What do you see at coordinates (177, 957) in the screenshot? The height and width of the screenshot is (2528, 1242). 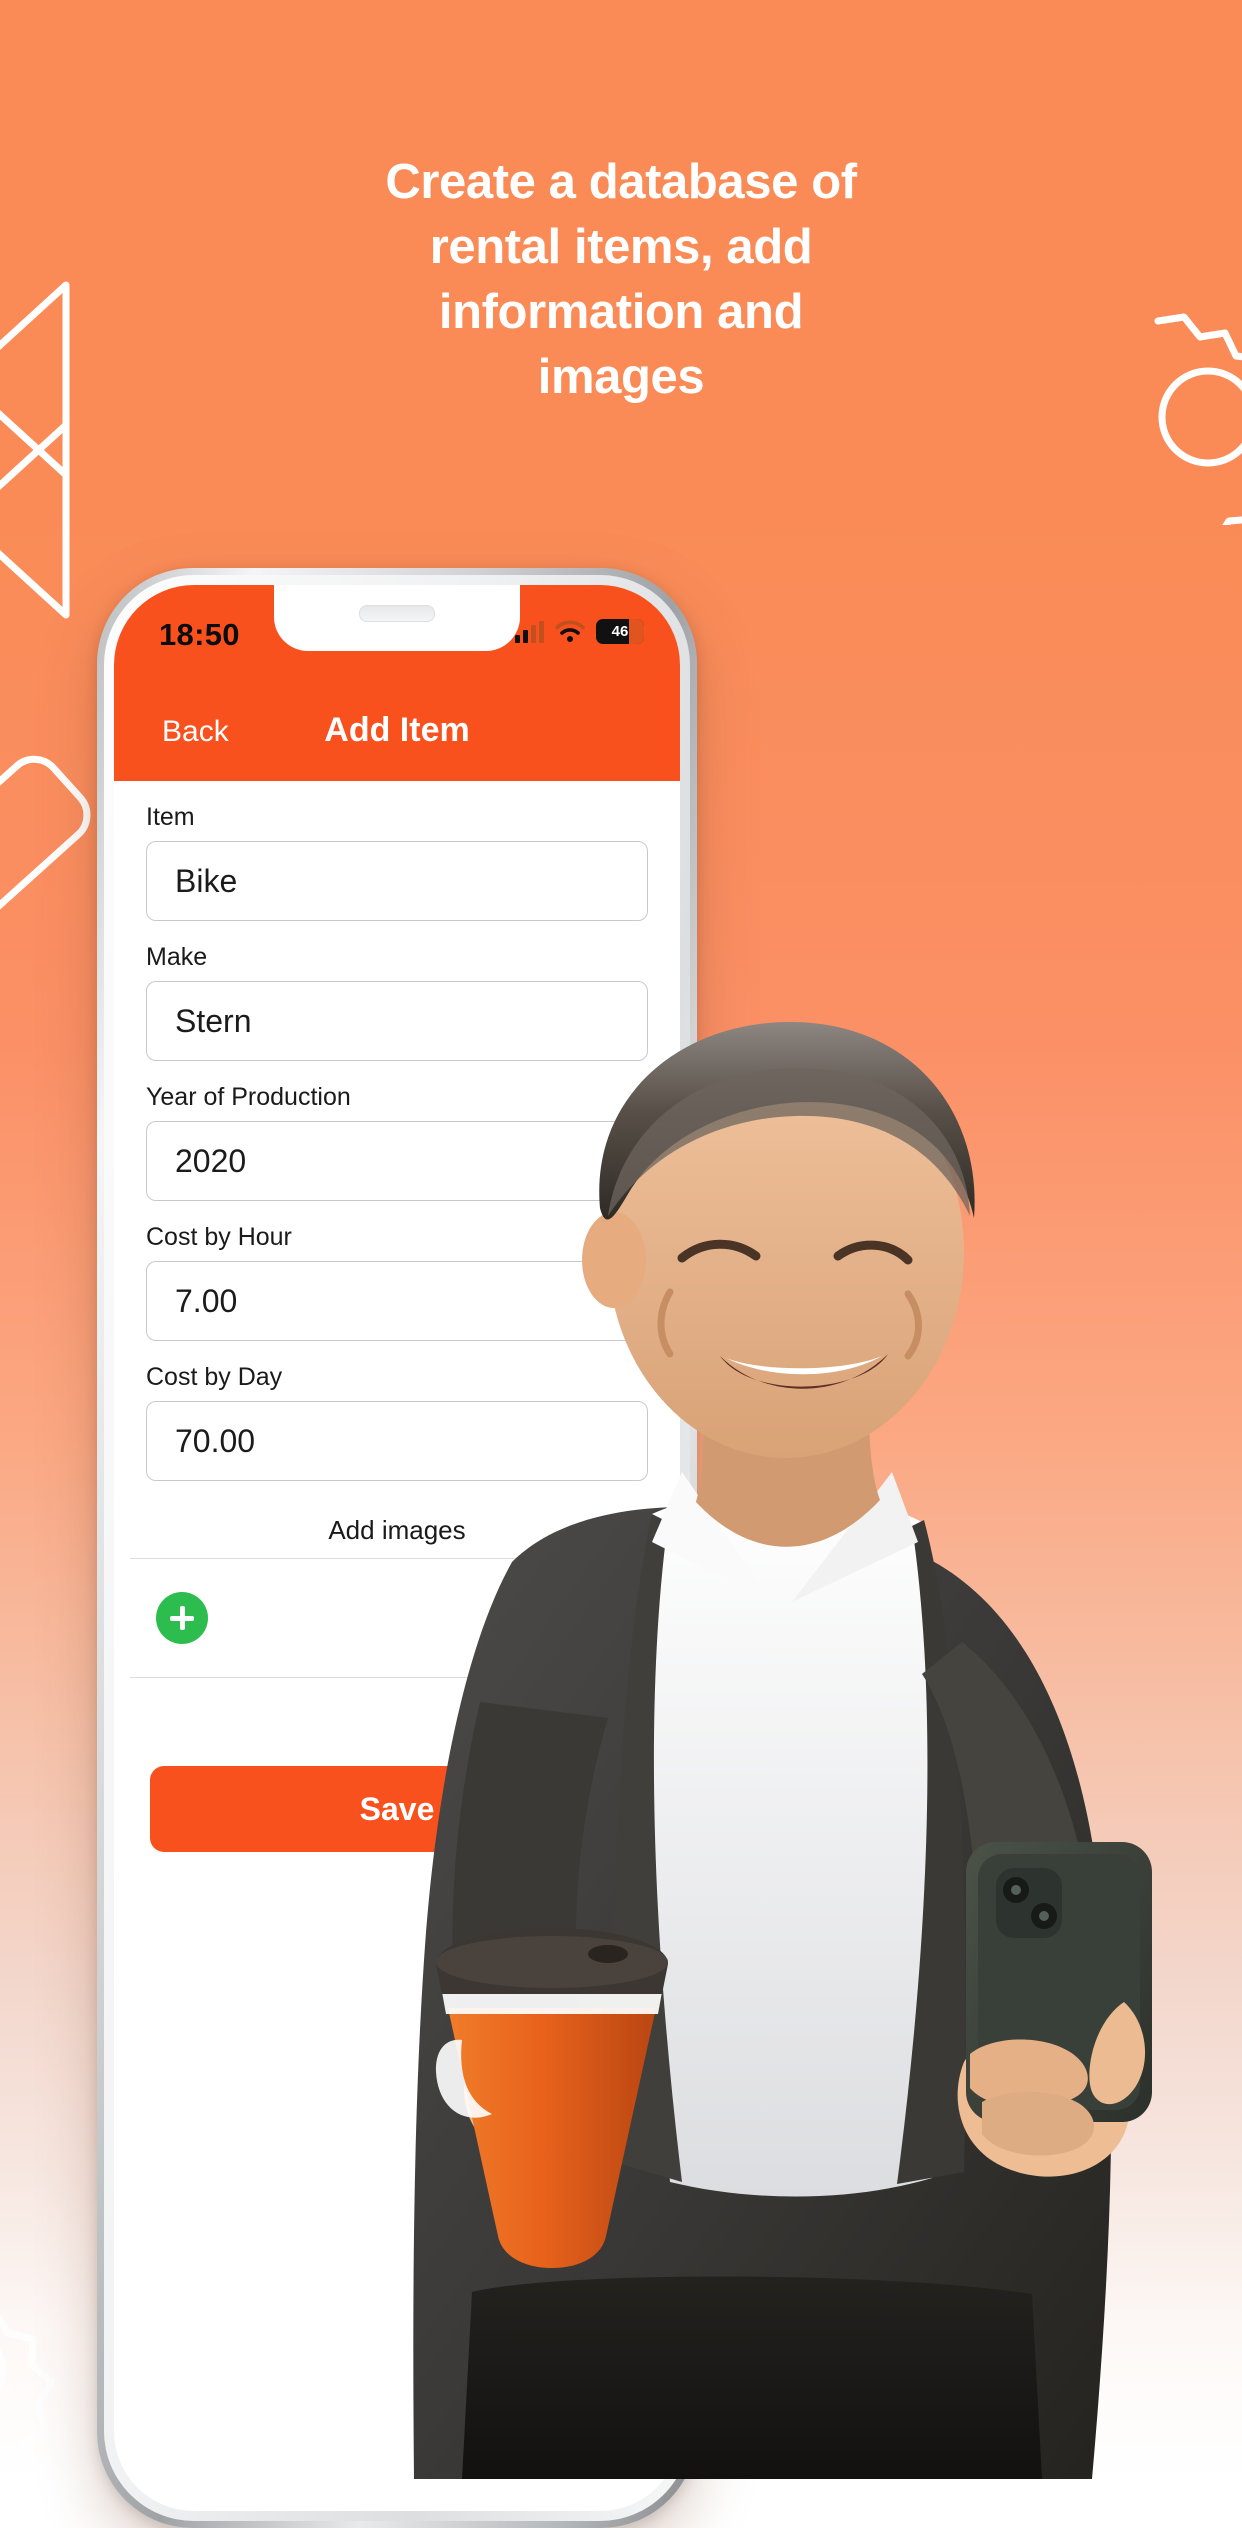 I see `field-label: Make` at bounding box center [177, 957].